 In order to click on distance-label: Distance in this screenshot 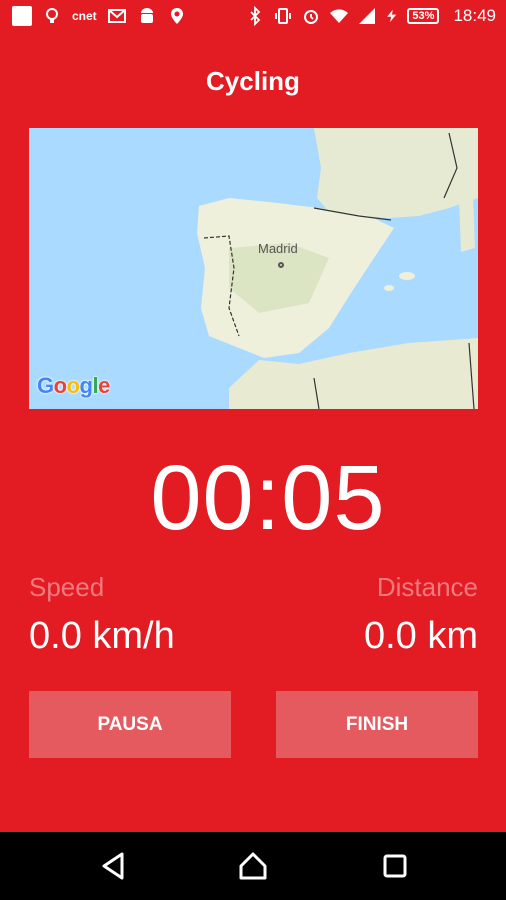, I will do `click(427, 587)`.